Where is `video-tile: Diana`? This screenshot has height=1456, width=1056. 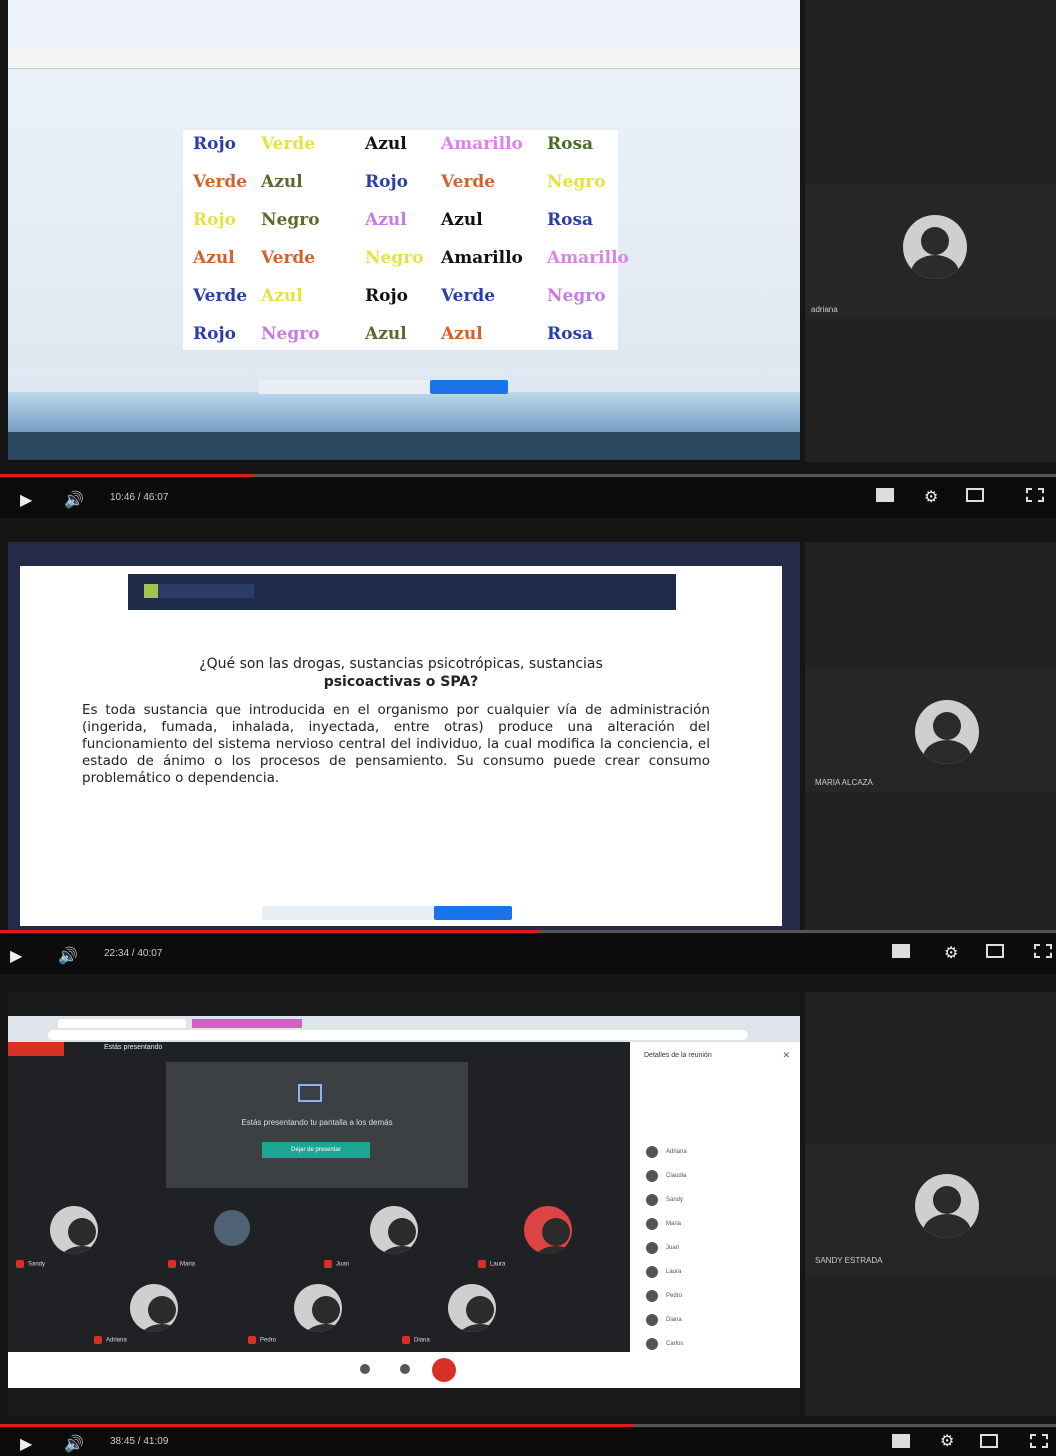 video-tile: Diana is located at coordinates (477, 1313).